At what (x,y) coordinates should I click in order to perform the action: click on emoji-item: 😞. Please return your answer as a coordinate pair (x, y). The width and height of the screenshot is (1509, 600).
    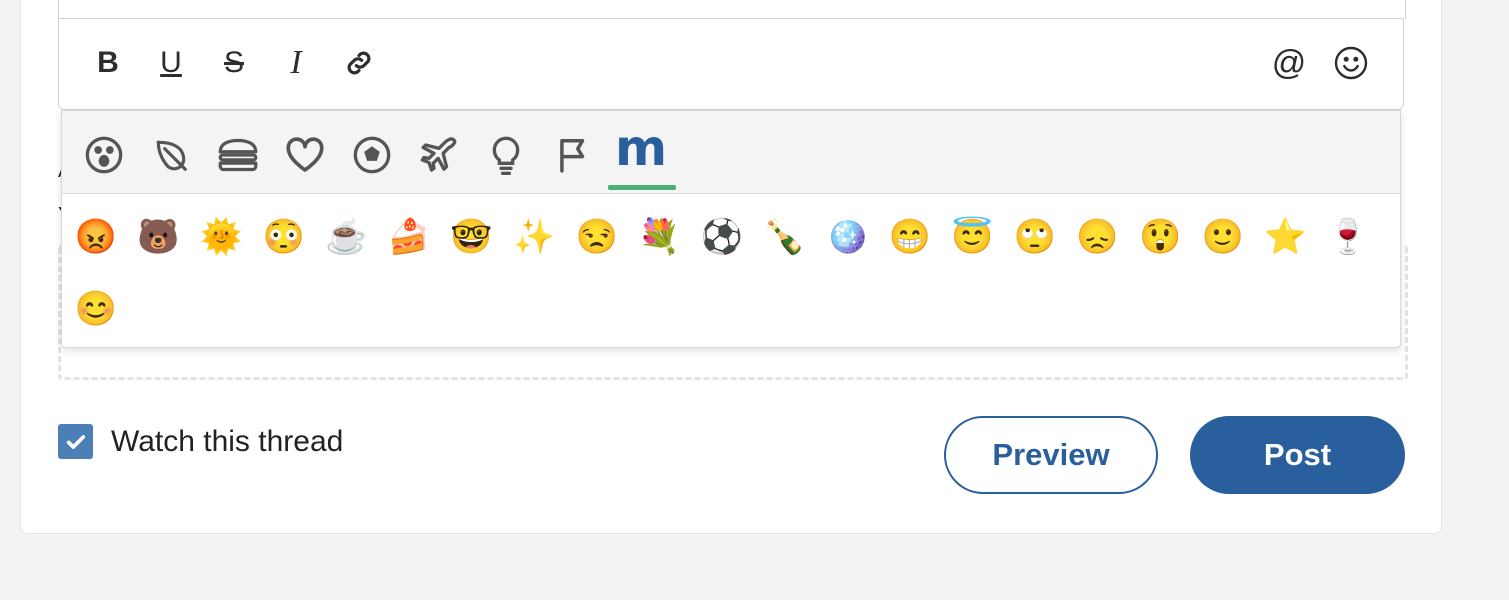
    Looking at the image, I should click on (1098, 237).